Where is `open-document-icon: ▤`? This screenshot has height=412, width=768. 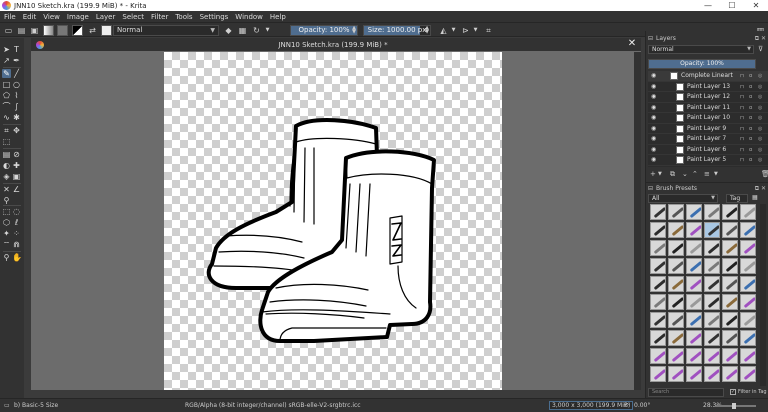
open-document-icon: ▤ is located at coordinates (21, 30).